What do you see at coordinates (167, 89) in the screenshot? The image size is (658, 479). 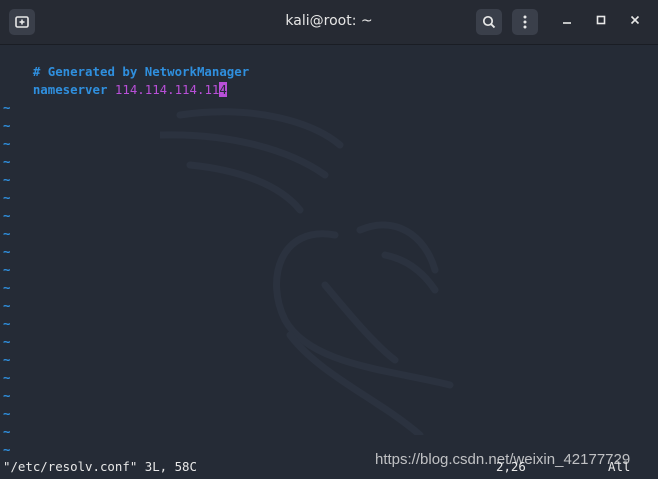 I see `nameserver-value: 114.114.114.11` at bounding box center [167, 89].